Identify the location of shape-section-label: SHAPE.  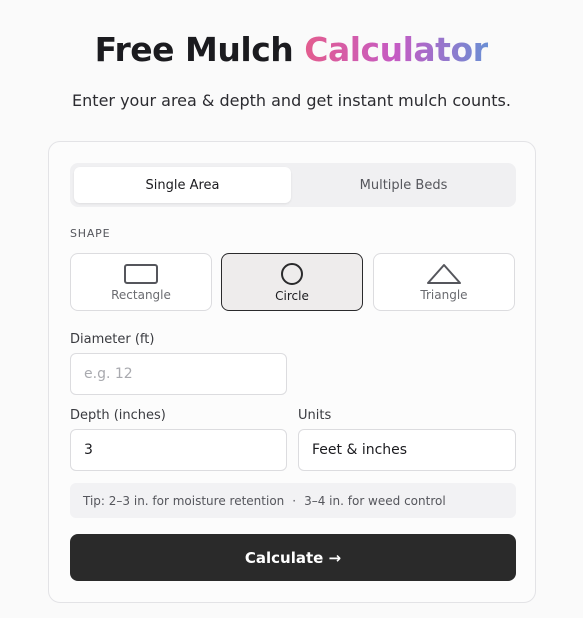
(90, 233).